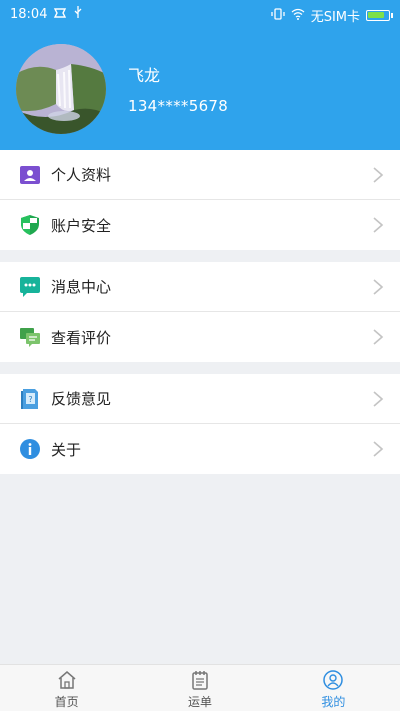 Image resolution: width=400 pixels, height=711 pixels. Describe the element at coordinates (200, 337) in the screenshot. I see `menu-item-view-reviews: 查看评价` at that location.